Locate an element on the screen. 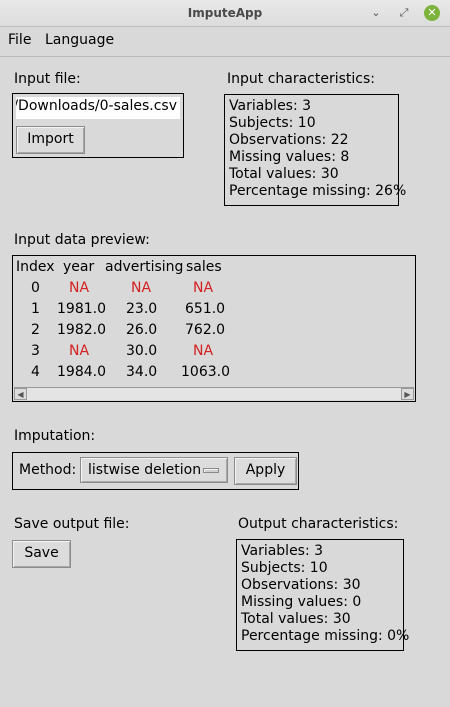 The image size is (450, 707). dropdown-indicator-icon is located at coordinates (211, 470).